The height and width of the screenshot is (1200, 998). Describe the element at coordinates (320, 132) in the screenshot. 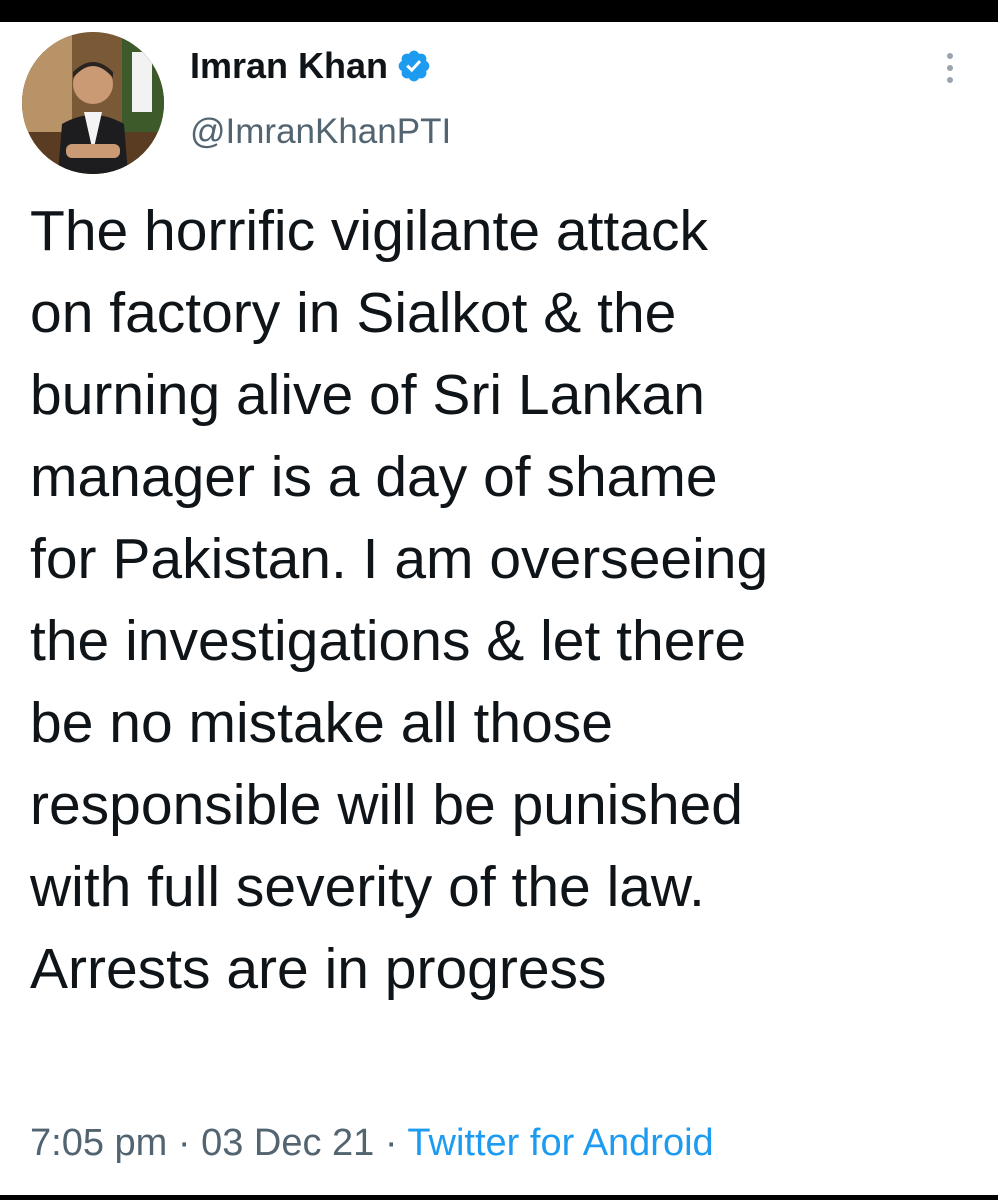

I see `author-handle: @ImranKhanPTI` at that location.